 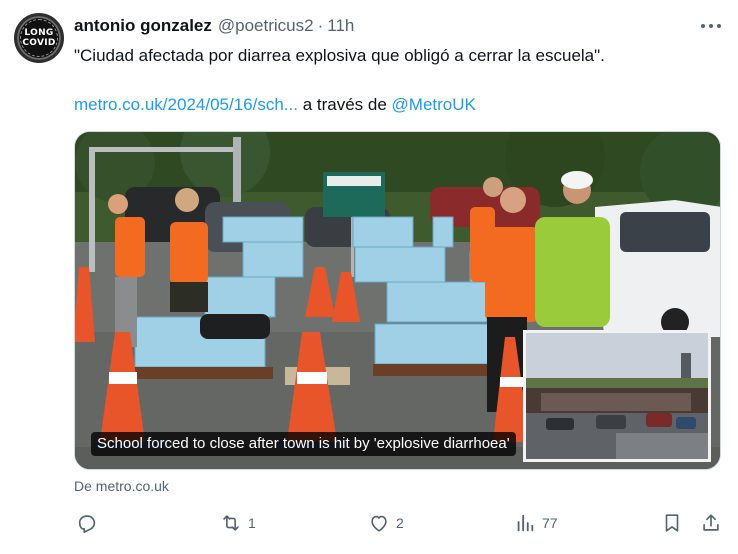 I want to click on avatar: LONG COVID, so click(x=39, y=38).